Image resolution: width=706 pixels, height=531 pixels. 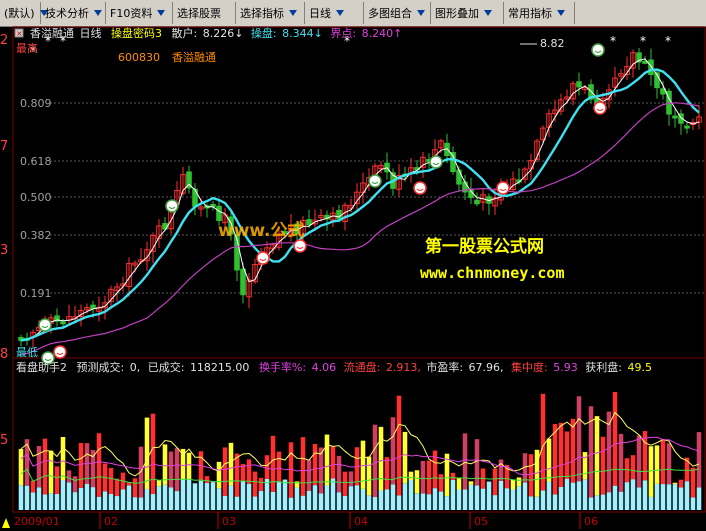 I want to click on conc-label: 集中度:, so click(x=529, y=367).